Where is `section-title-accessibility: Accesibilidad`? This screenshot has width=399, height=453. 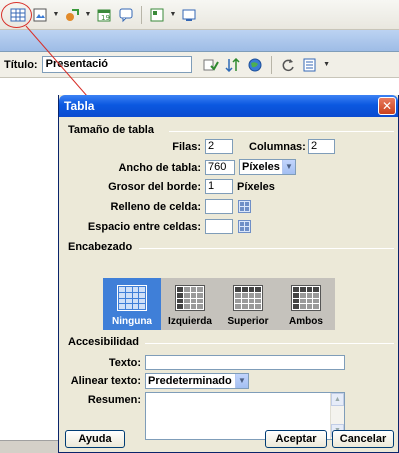 section-title-accessibility: Accesibilidad is located at coordinates (103, 342).